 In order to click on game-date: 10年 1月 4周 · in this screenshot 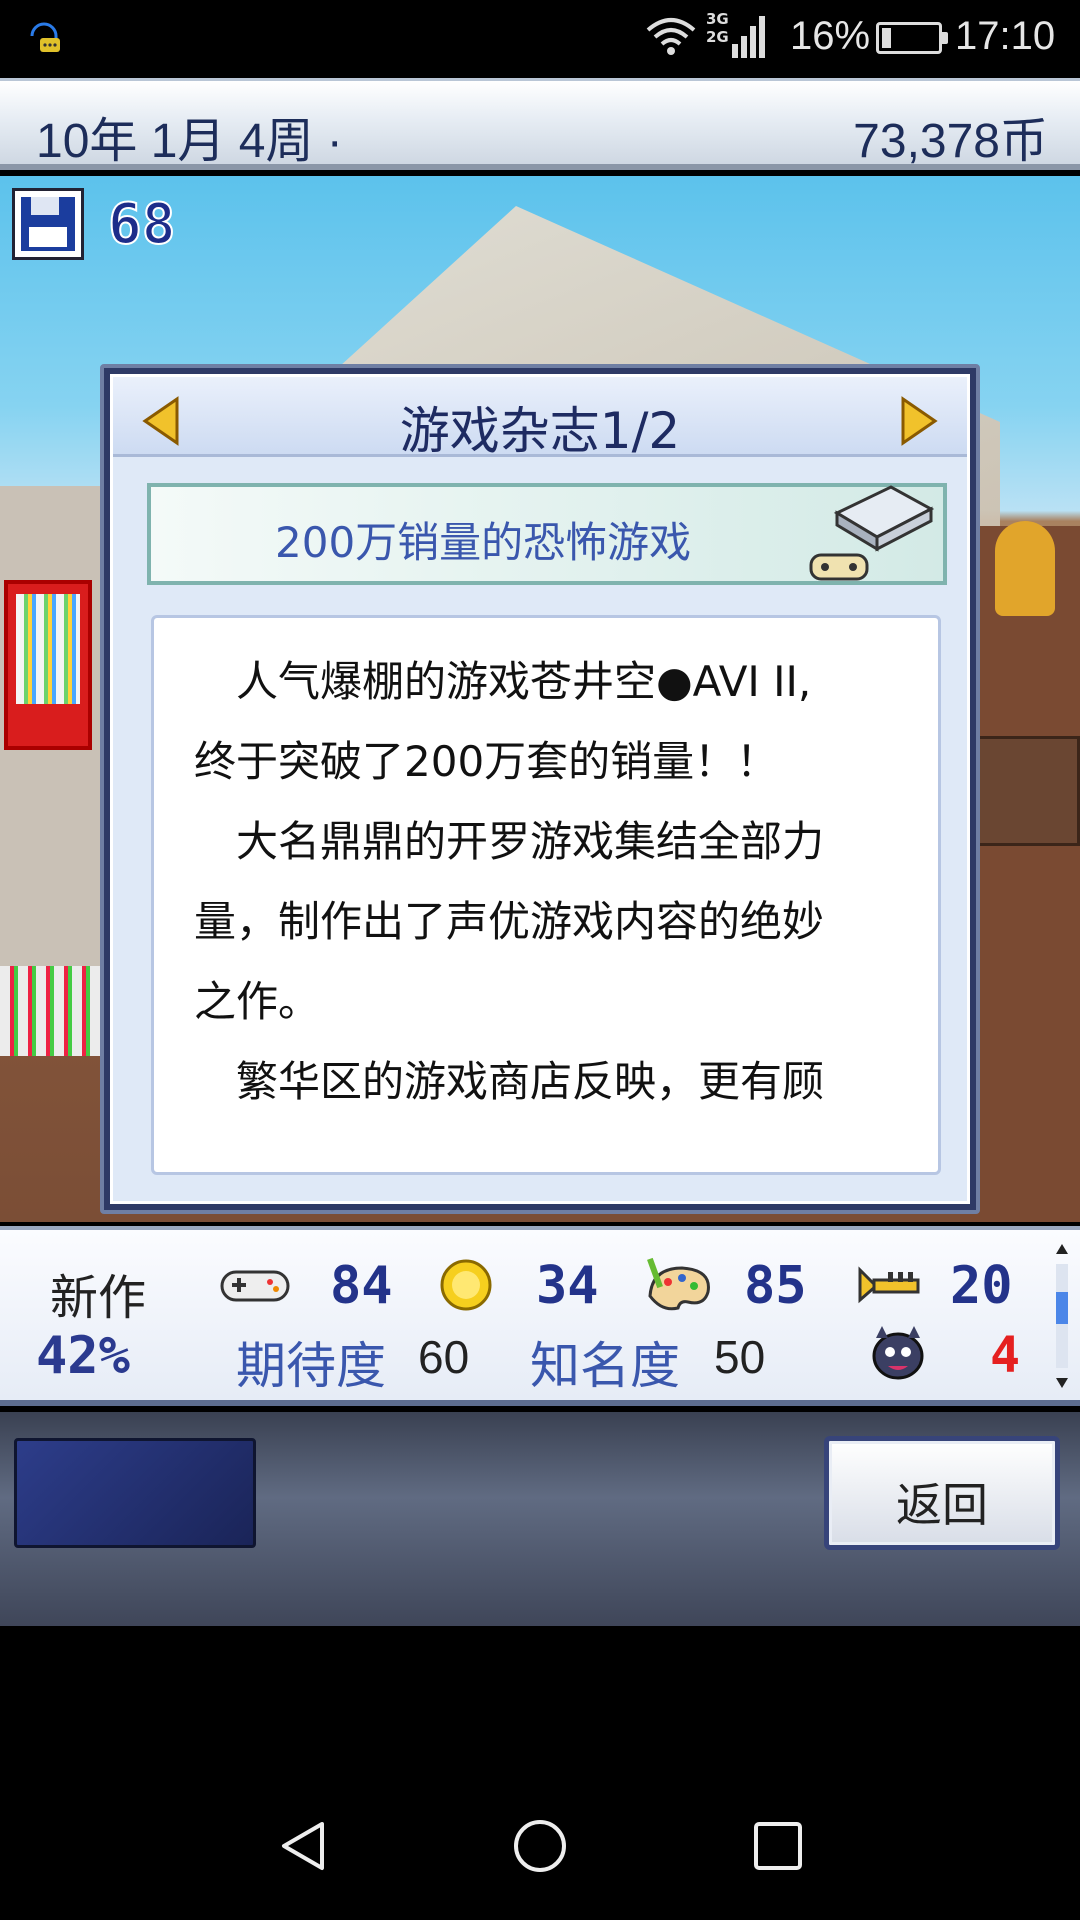, I will do `click(189, 141)`.